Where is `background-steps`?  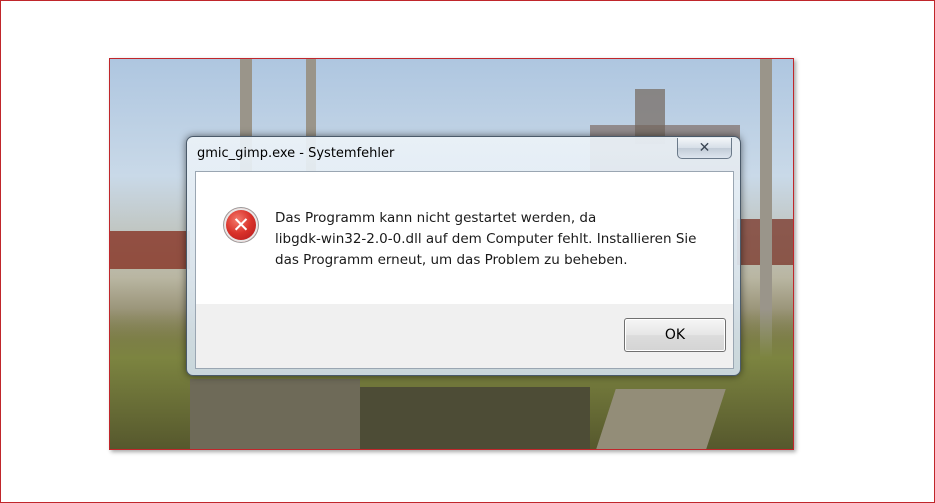
background-steps is located at coordinates (475, 418).